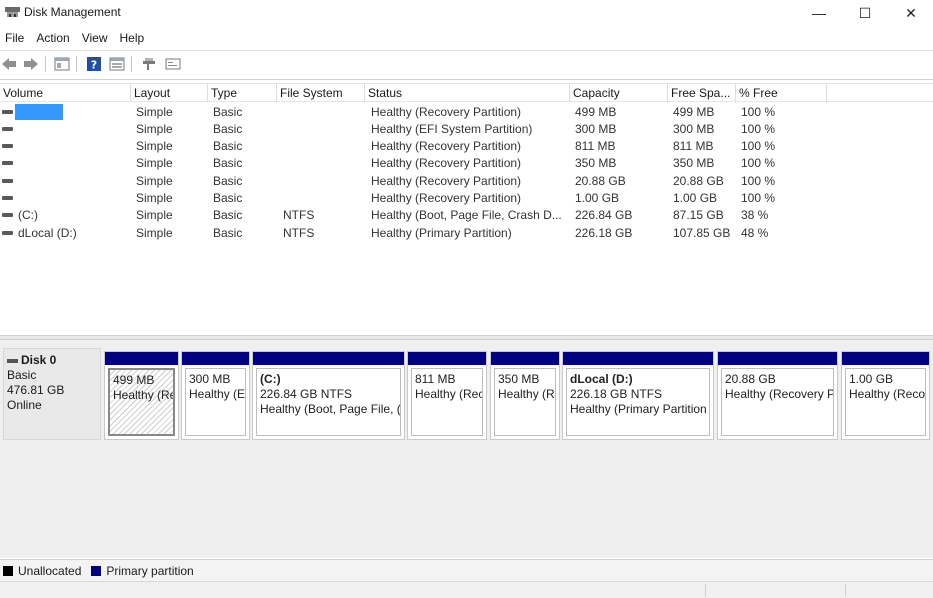 This screenshot has width=933, height=598. Describe the element at coordinates (173, 64) in the screenshot. I see `view-icon` at that location.